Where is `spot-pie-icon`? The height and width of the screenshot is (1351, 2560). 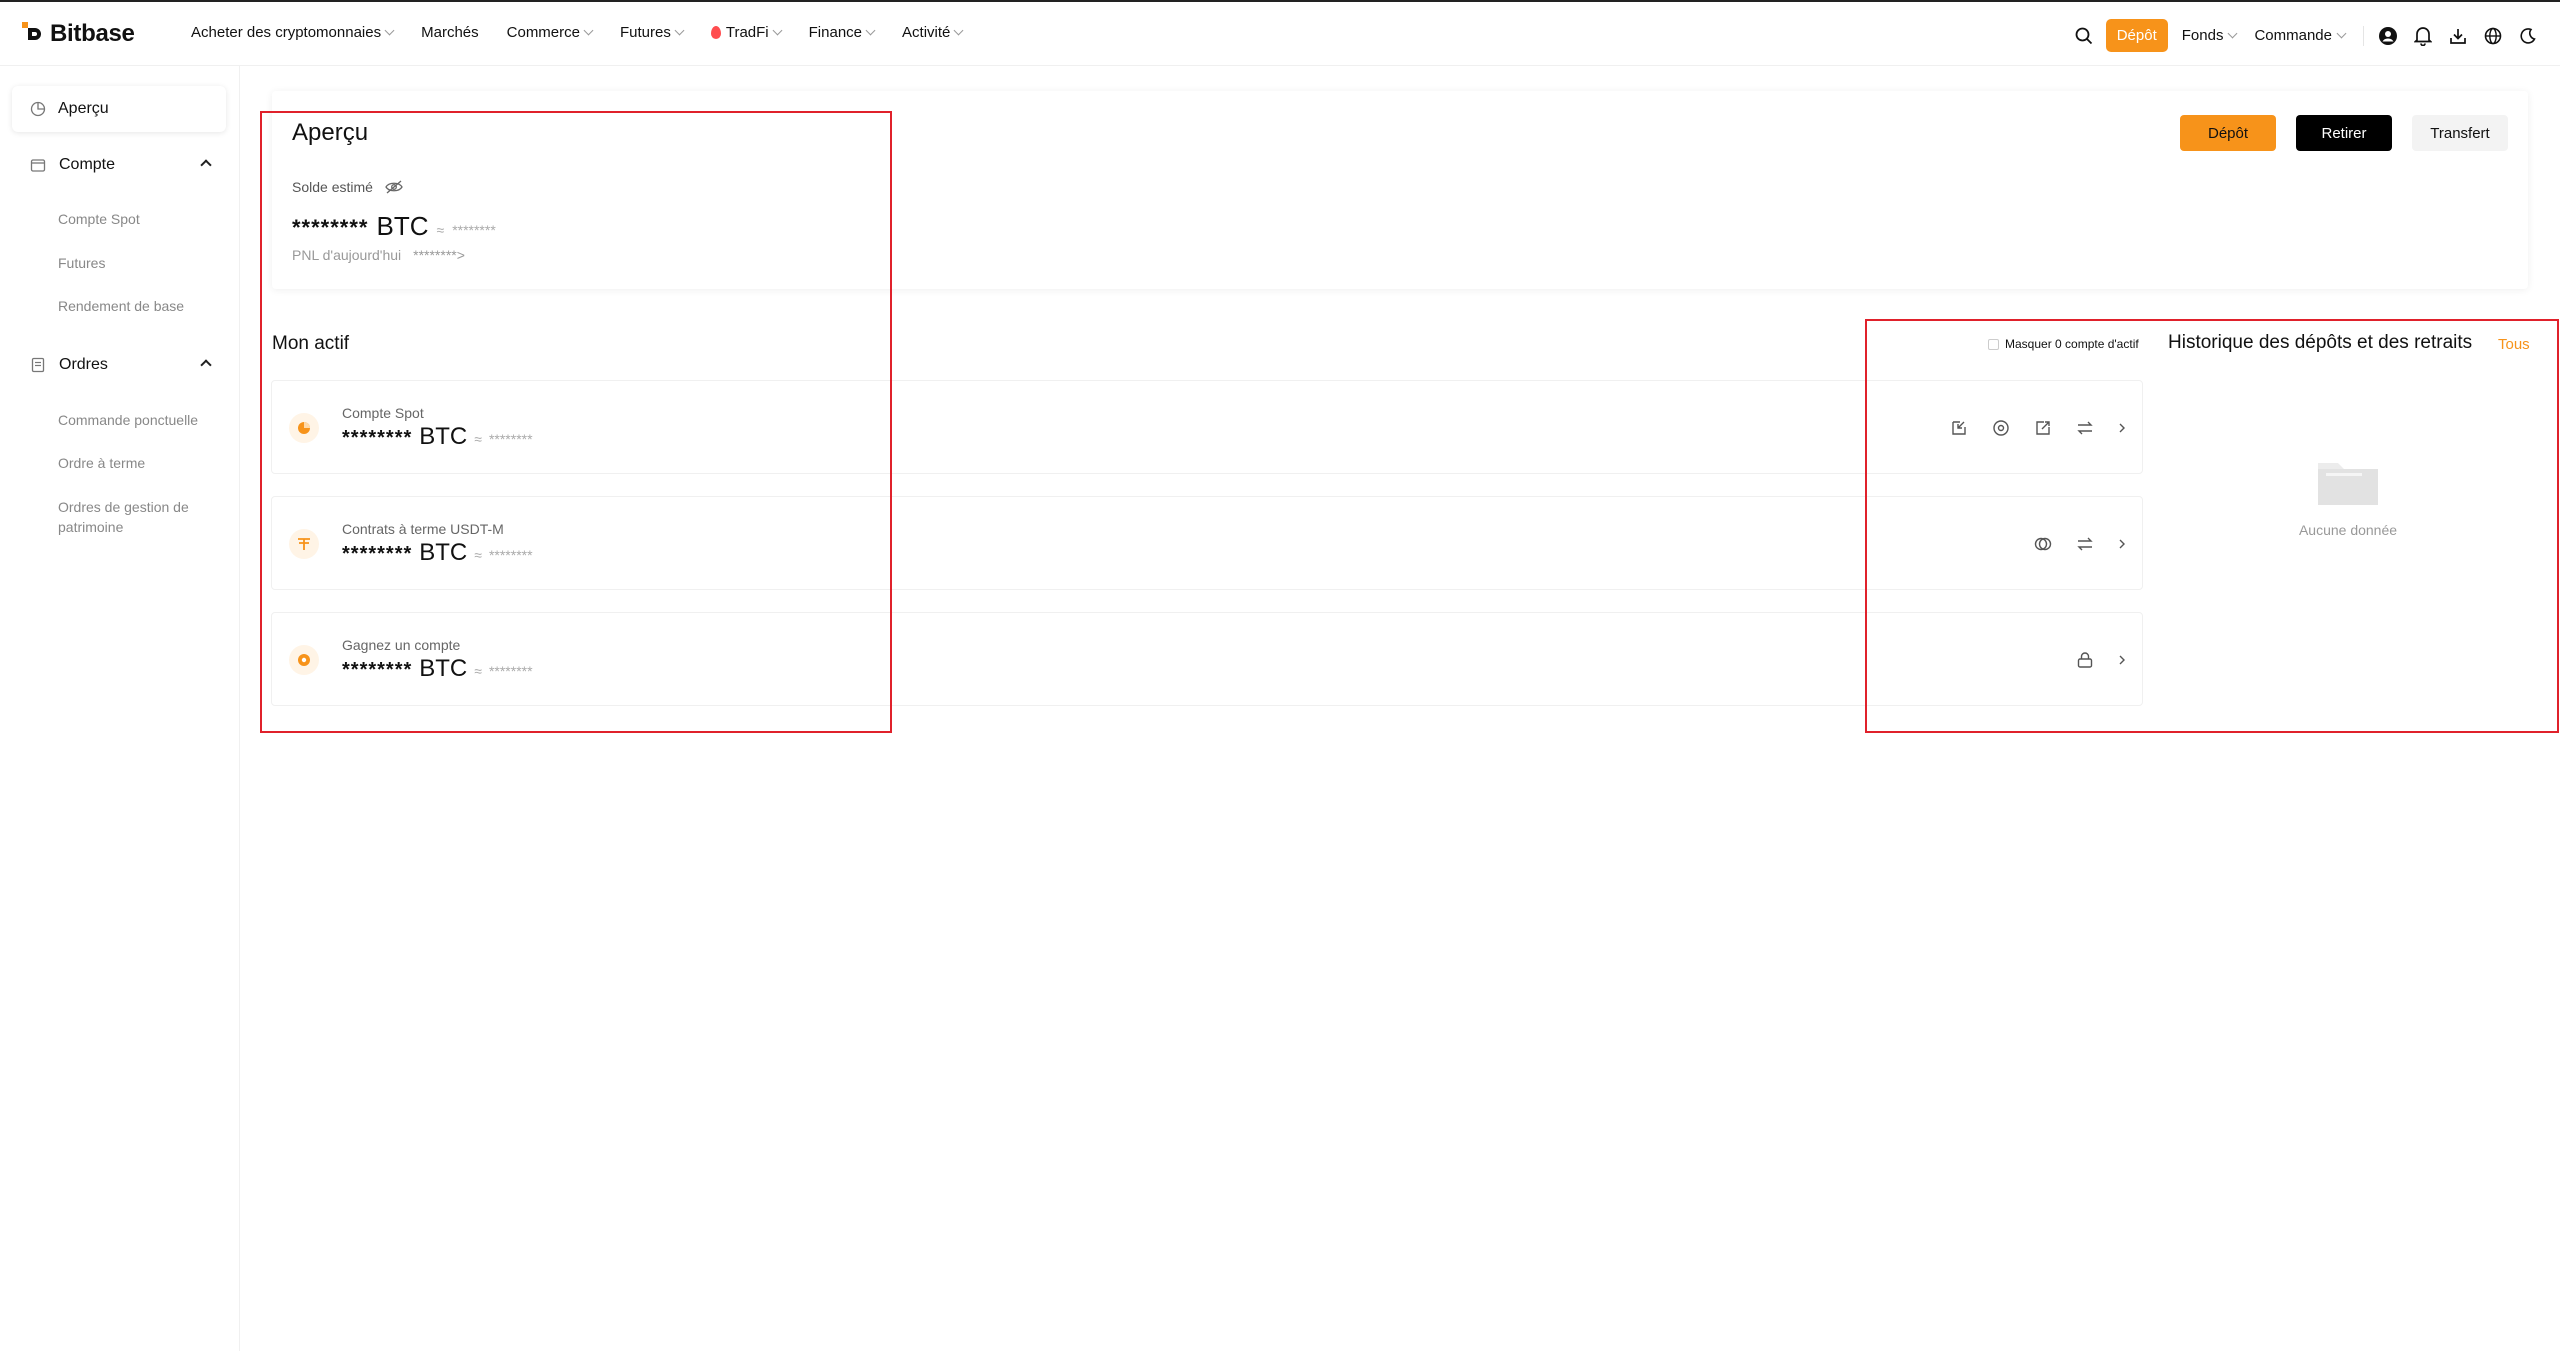 spot-pie-icon is located at coordinates (304, 428).